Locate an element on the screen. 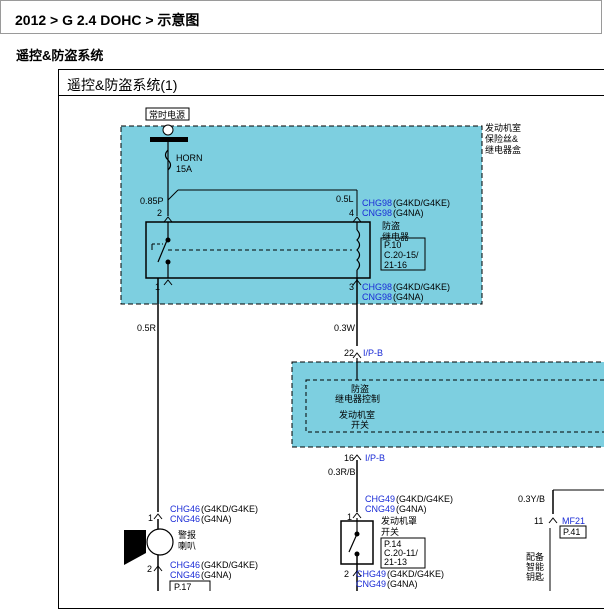 Image resolution: width=604 pixels, height=609 pixels. ipb-pin-16: 16 is located at coordinates (349, 458).